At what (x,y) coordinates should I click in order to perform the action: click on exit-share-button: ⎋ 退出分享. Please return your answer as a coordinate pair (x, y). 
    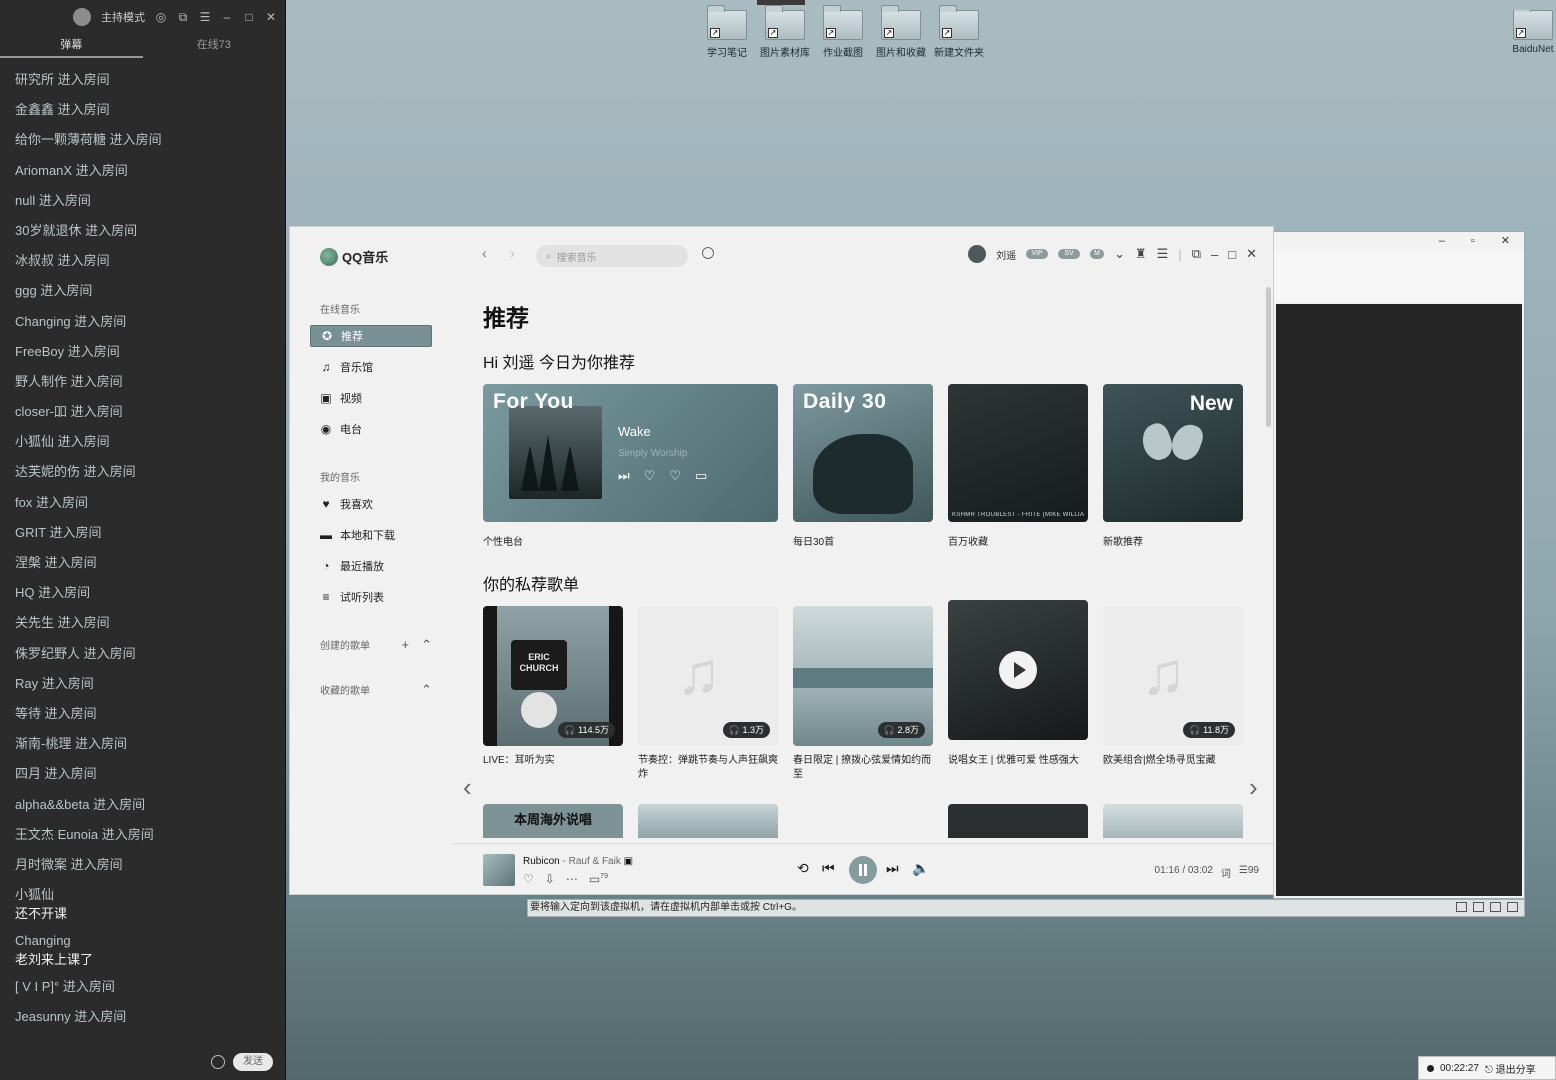
    Looking at the image, I should click on (1510, 1068).